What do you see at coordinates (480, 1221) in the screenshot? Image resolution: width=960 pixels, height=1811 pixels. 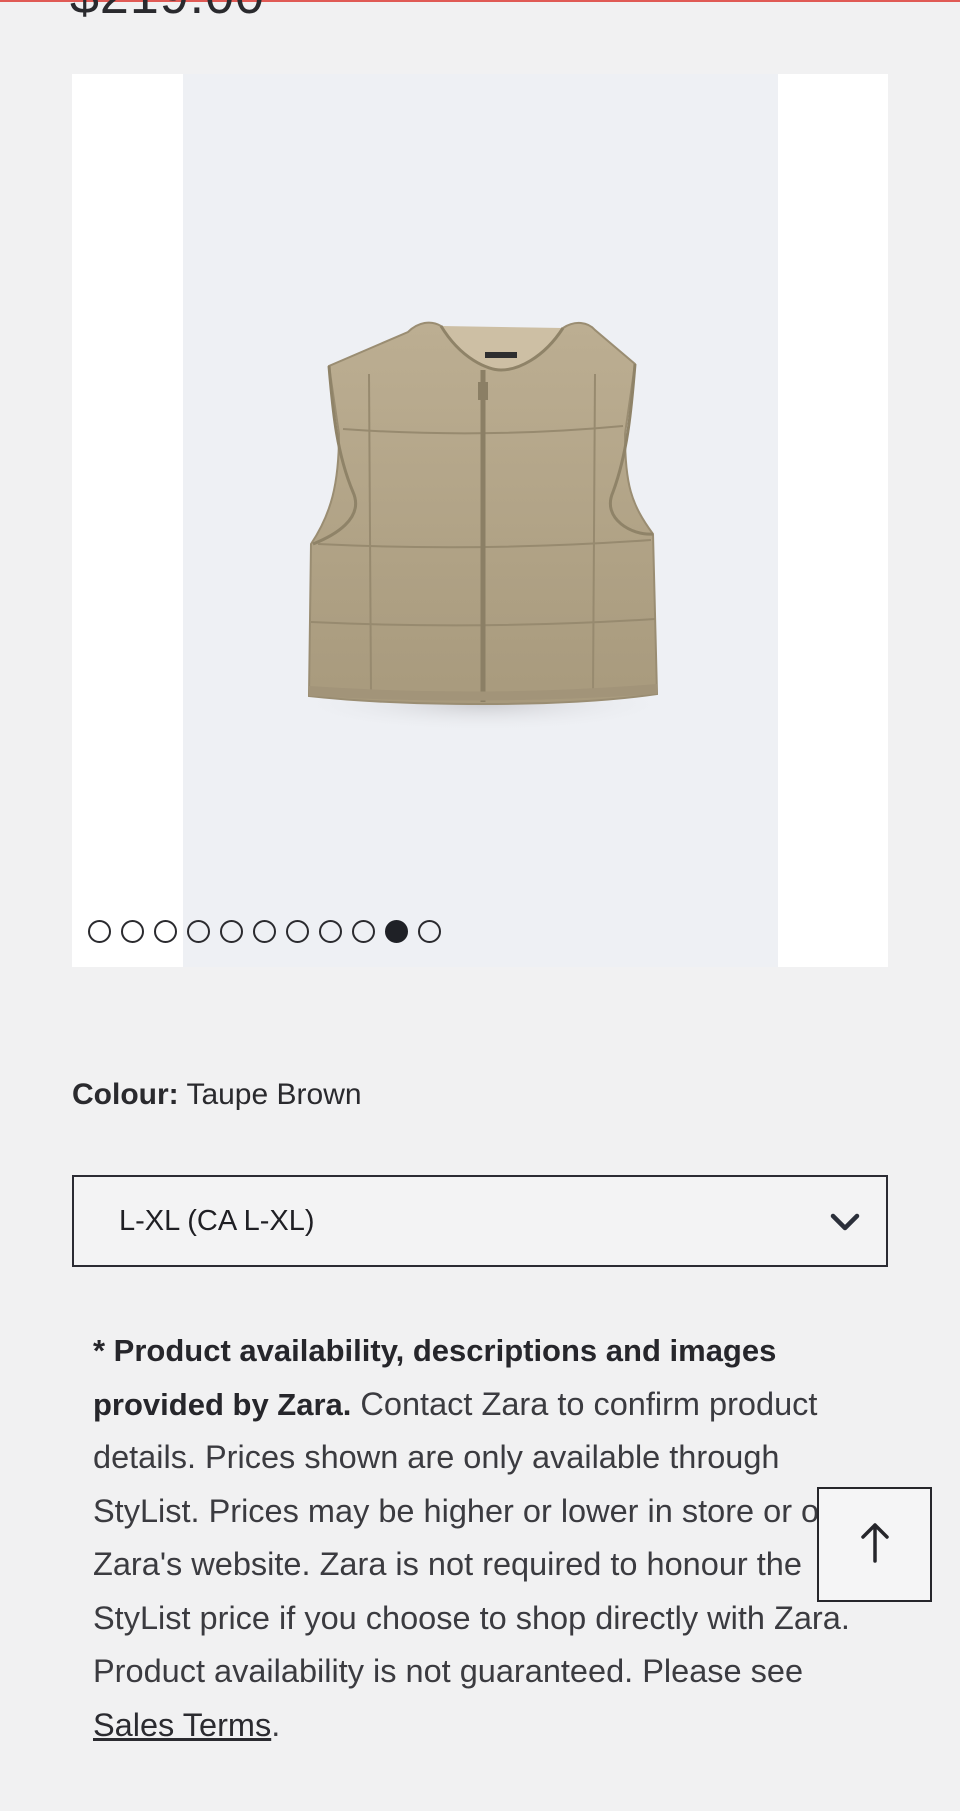 I see `size-select: L-XL (CA L-XL)` at bounding box center [480, 1221].